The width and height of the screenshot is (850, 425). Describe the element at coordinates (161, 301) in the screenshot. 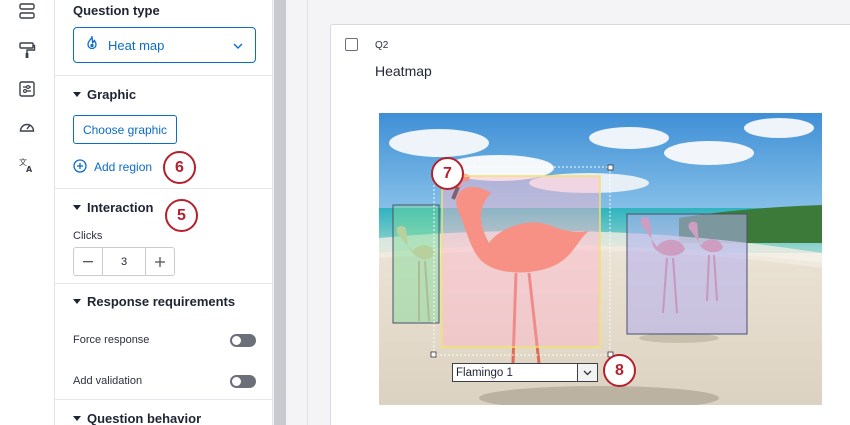

I see `response-requirements-heading: Response requirements` at that location.